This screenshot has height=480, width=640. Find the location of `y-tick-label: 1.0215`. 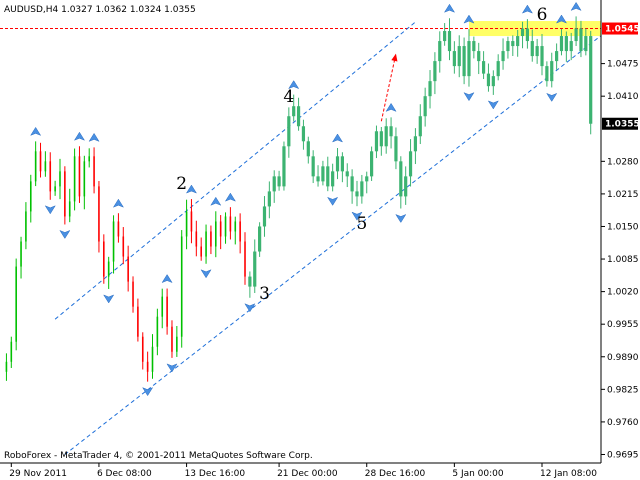

y-tick-label: 1.0215 is located at coordinates (623, 195).